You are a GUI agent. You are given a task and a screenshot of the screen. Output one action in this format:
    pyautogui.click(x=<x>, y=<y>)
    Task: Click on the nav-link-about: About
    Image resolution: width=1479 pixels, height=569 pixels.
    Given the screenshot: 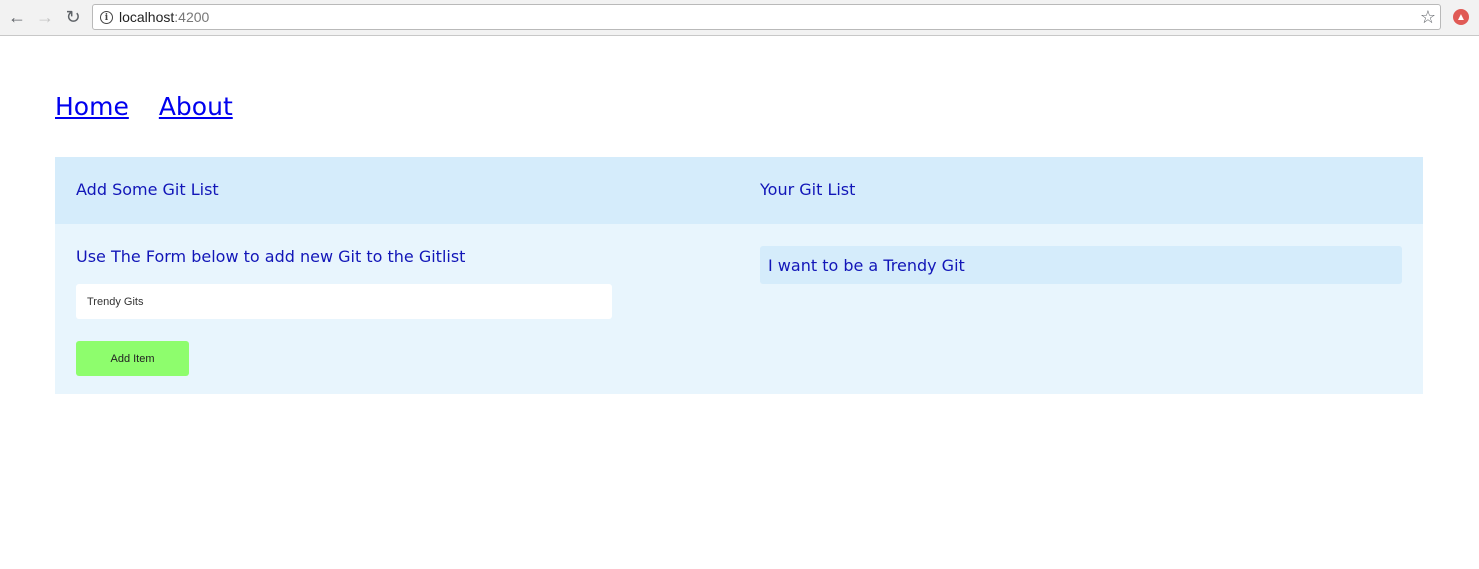 What is the action you would take?
    pyautogui.click(x=196, y=106)
    